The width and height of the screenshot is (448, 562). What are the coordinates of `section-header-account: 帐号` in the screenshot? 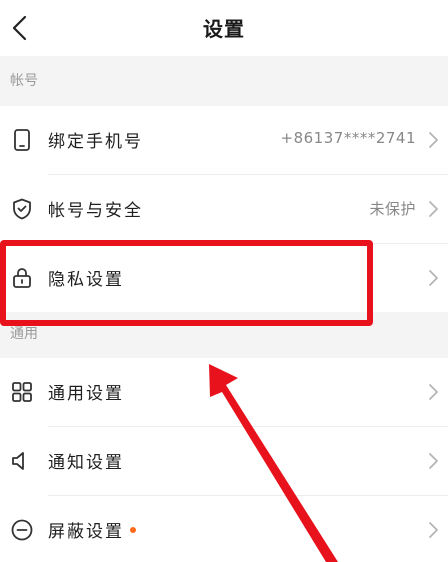 It's located at (224, 81).